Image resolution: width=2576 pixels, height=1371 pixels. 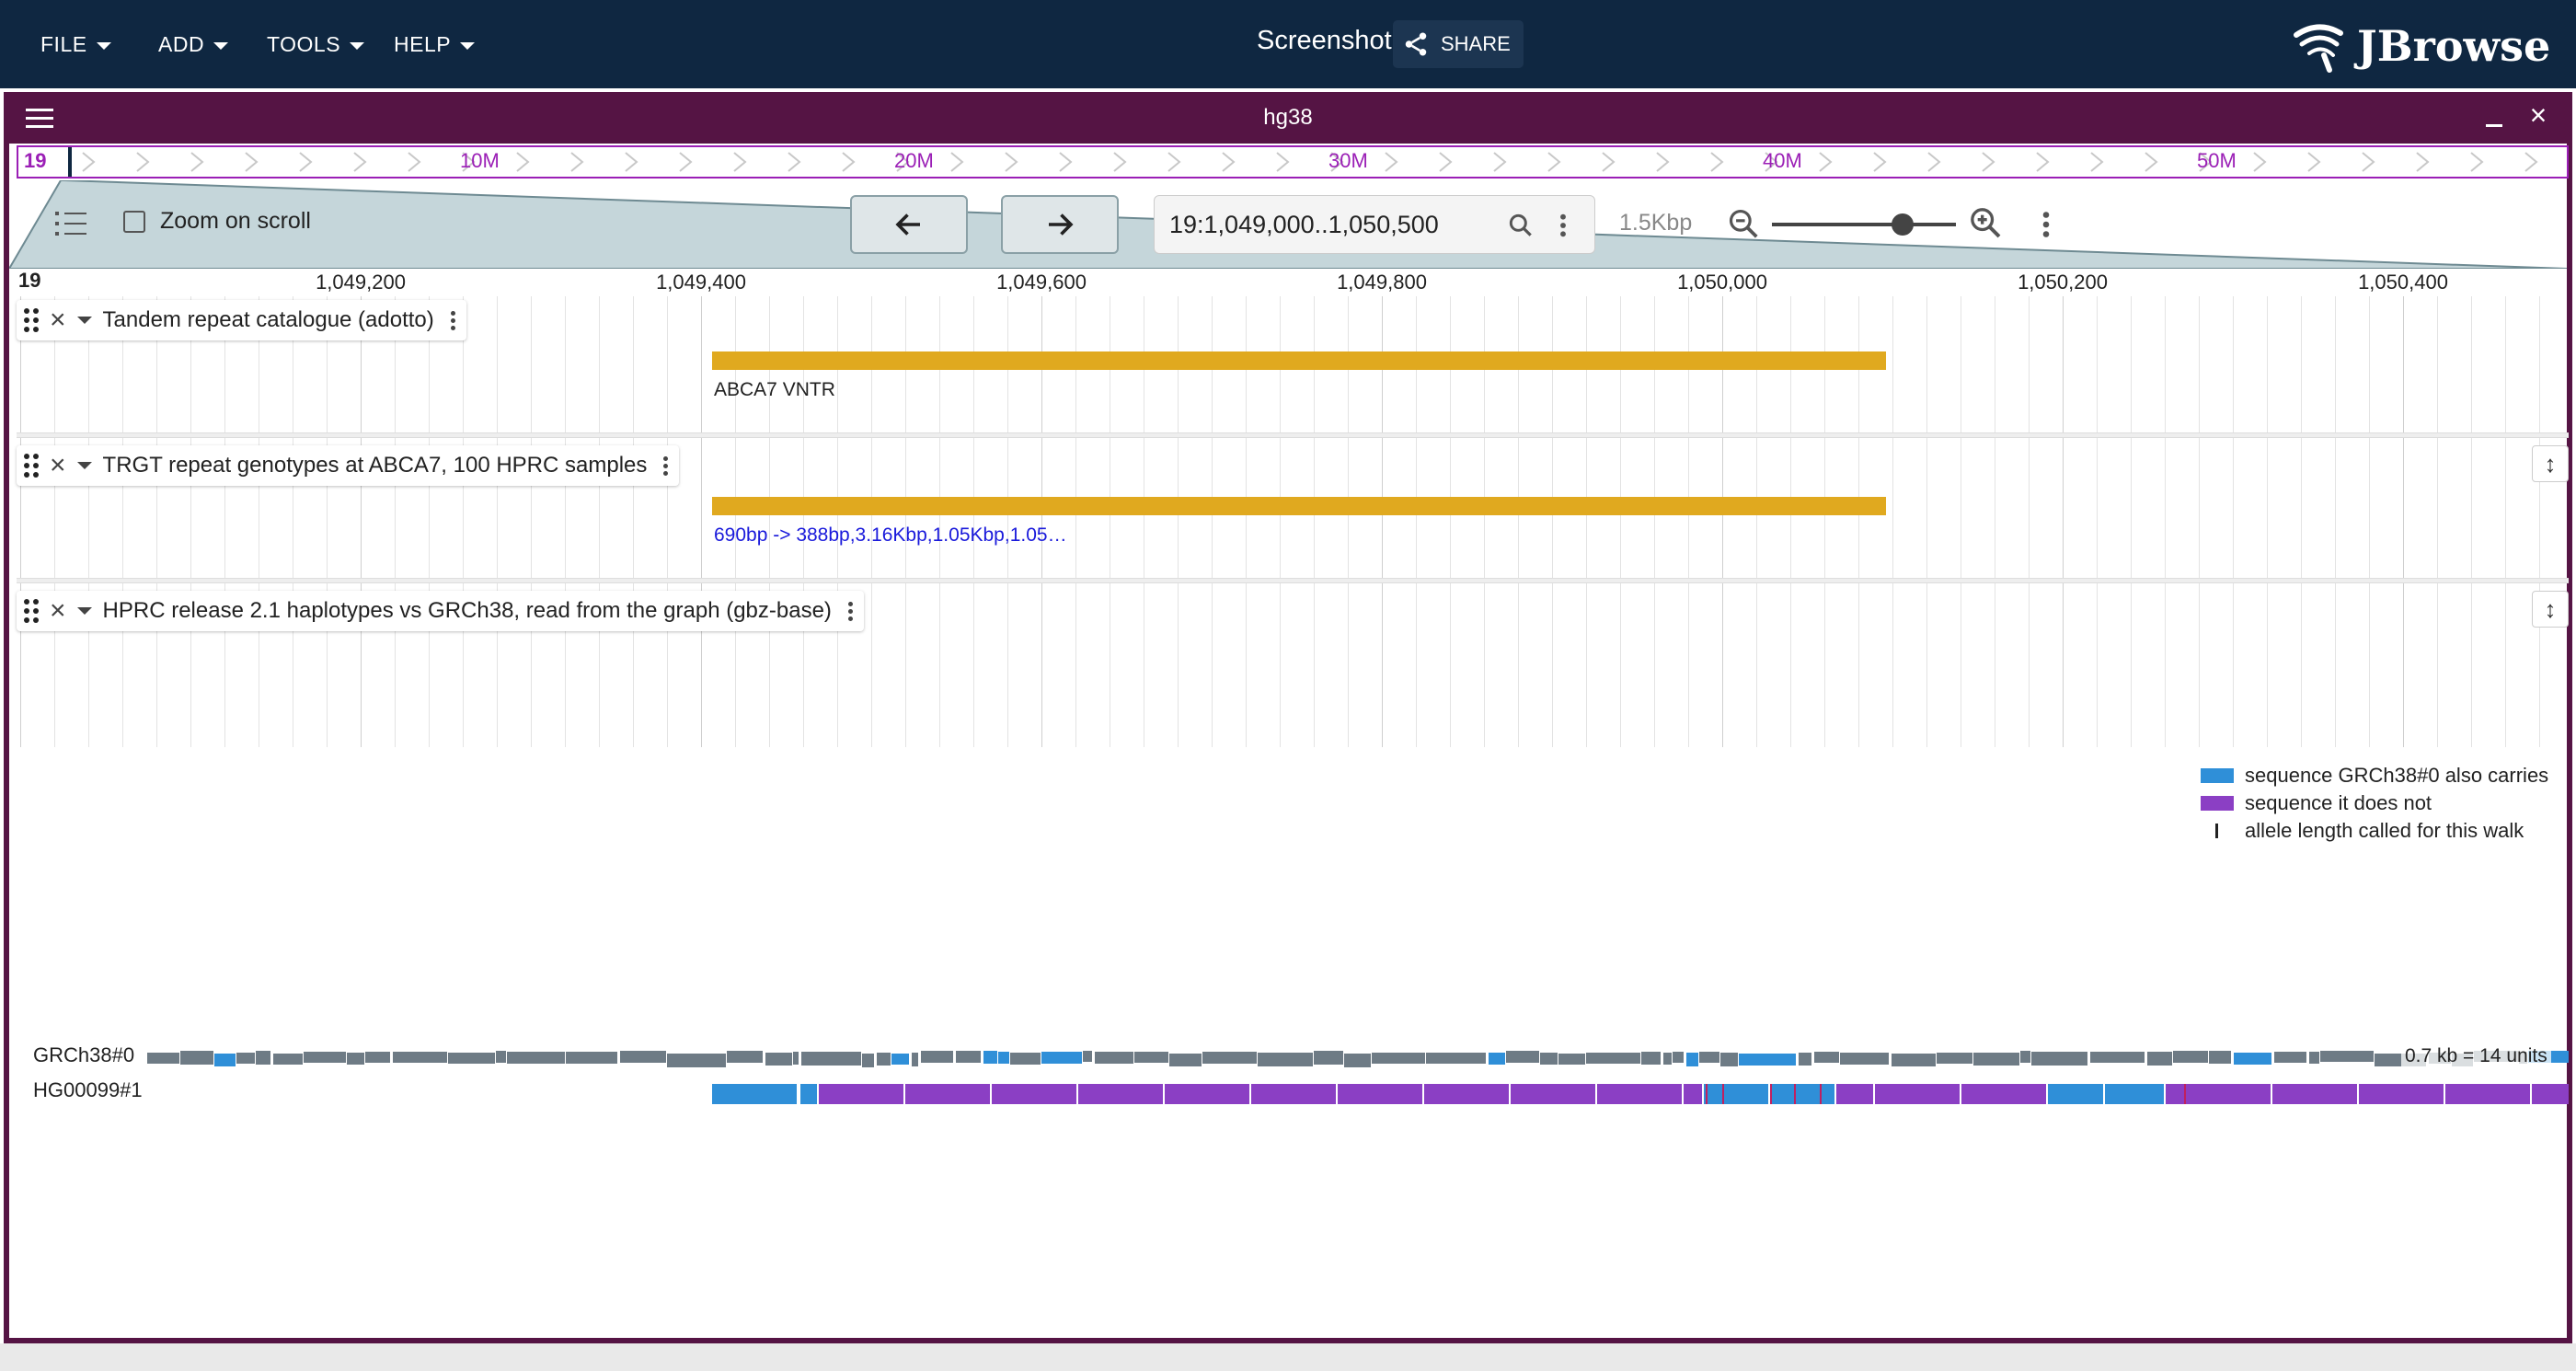 I want to click on legend-item: allele length called for this walk, so click(x=2374, y=831).